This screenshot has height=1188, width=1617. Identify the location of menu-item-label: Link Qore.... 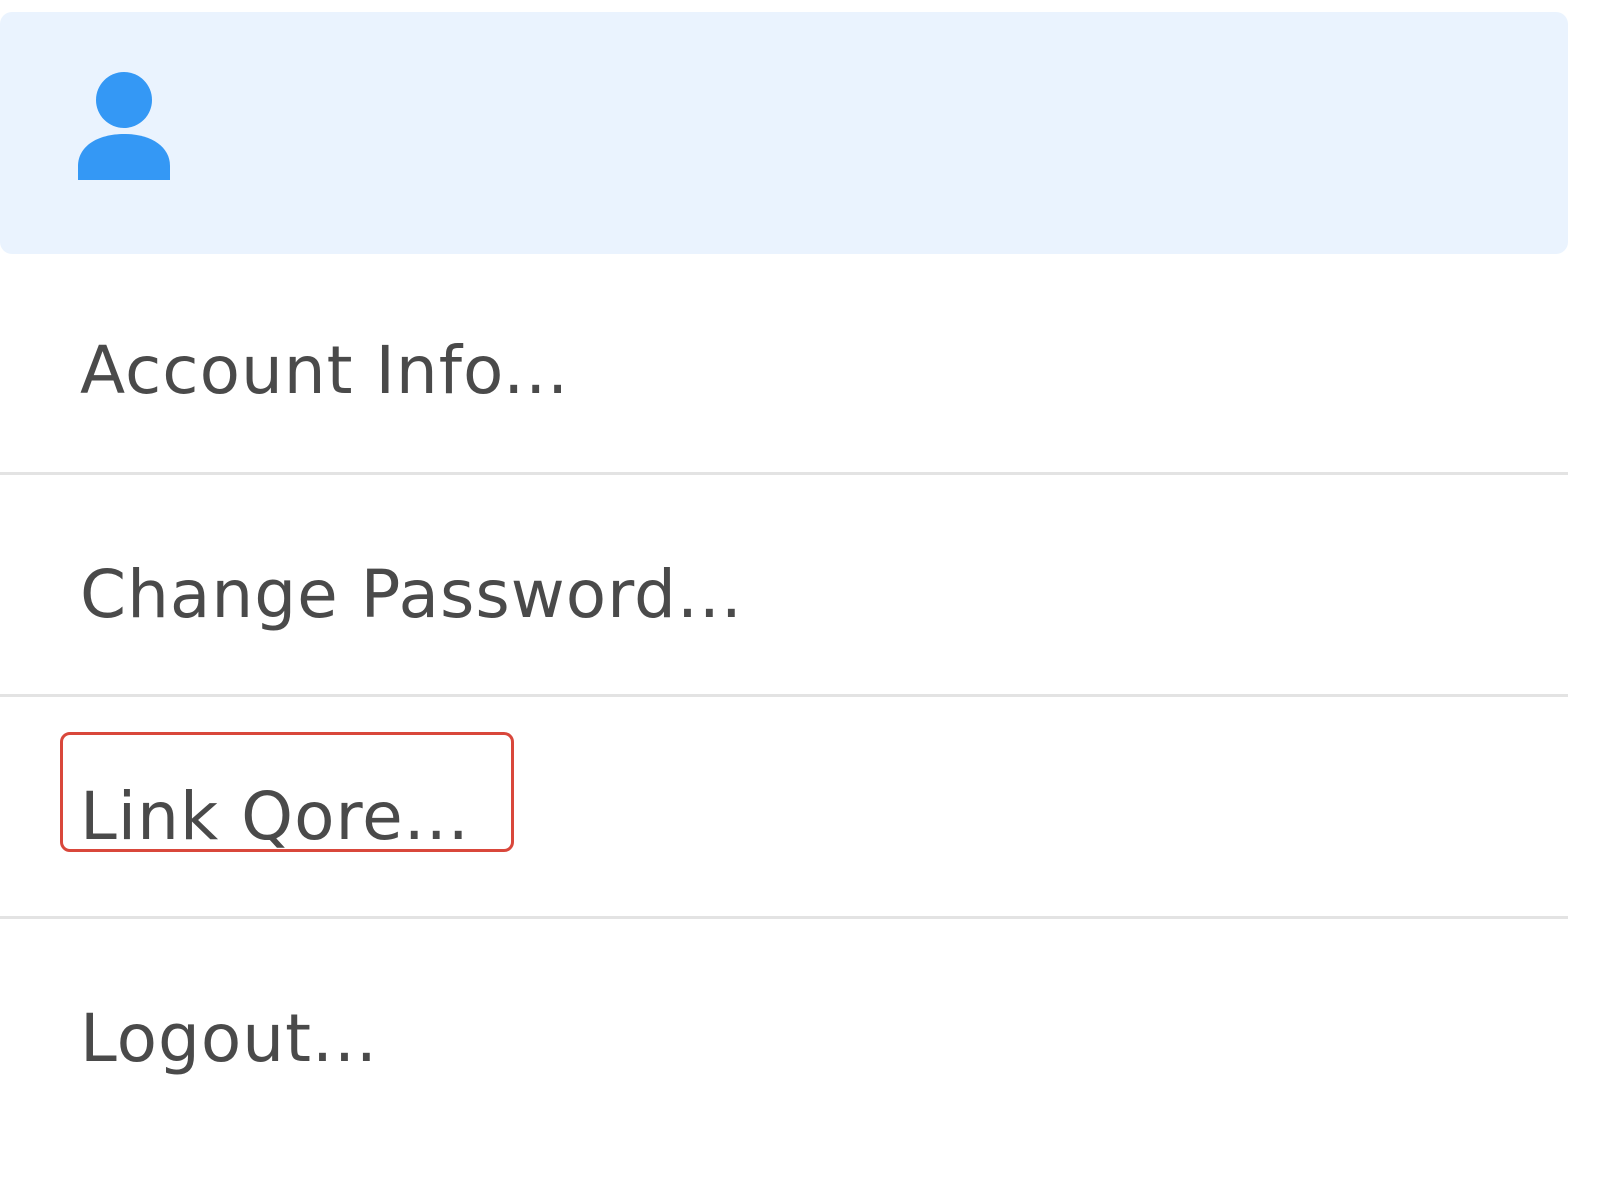
(275, 816).